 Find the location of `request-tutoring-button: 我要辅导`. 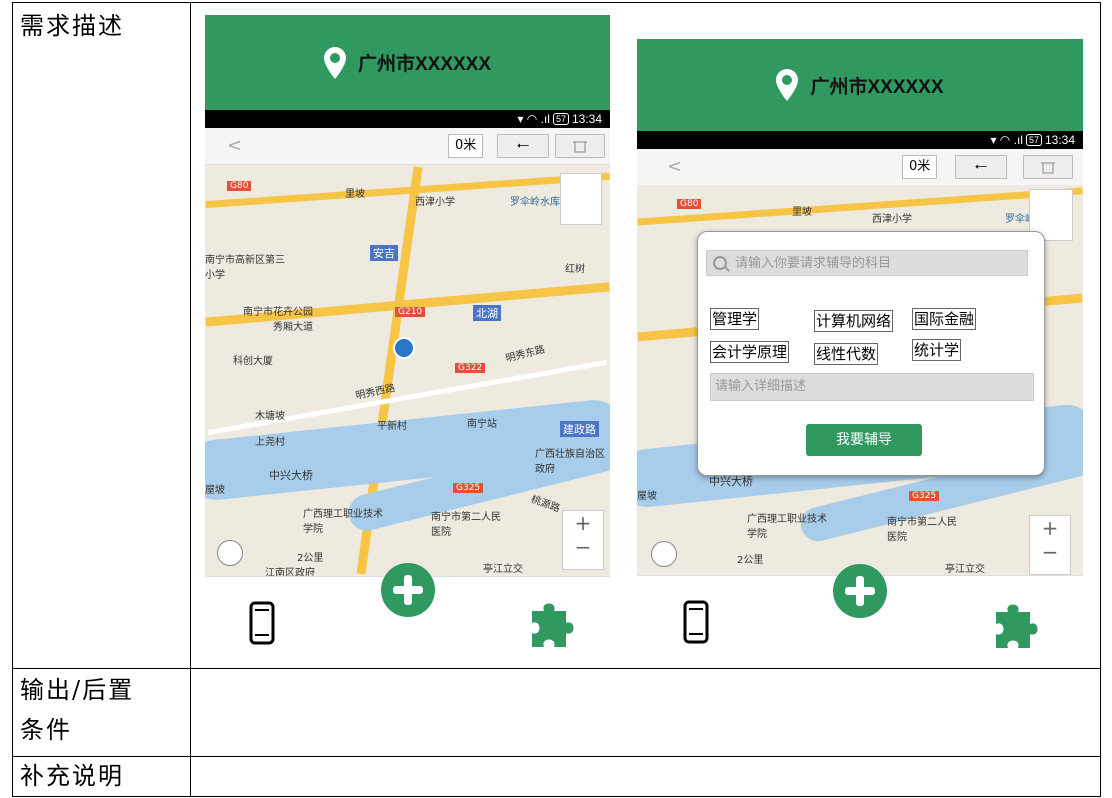

request-tutoring-button: 我要辅导 is located at coordinates (864, 440).